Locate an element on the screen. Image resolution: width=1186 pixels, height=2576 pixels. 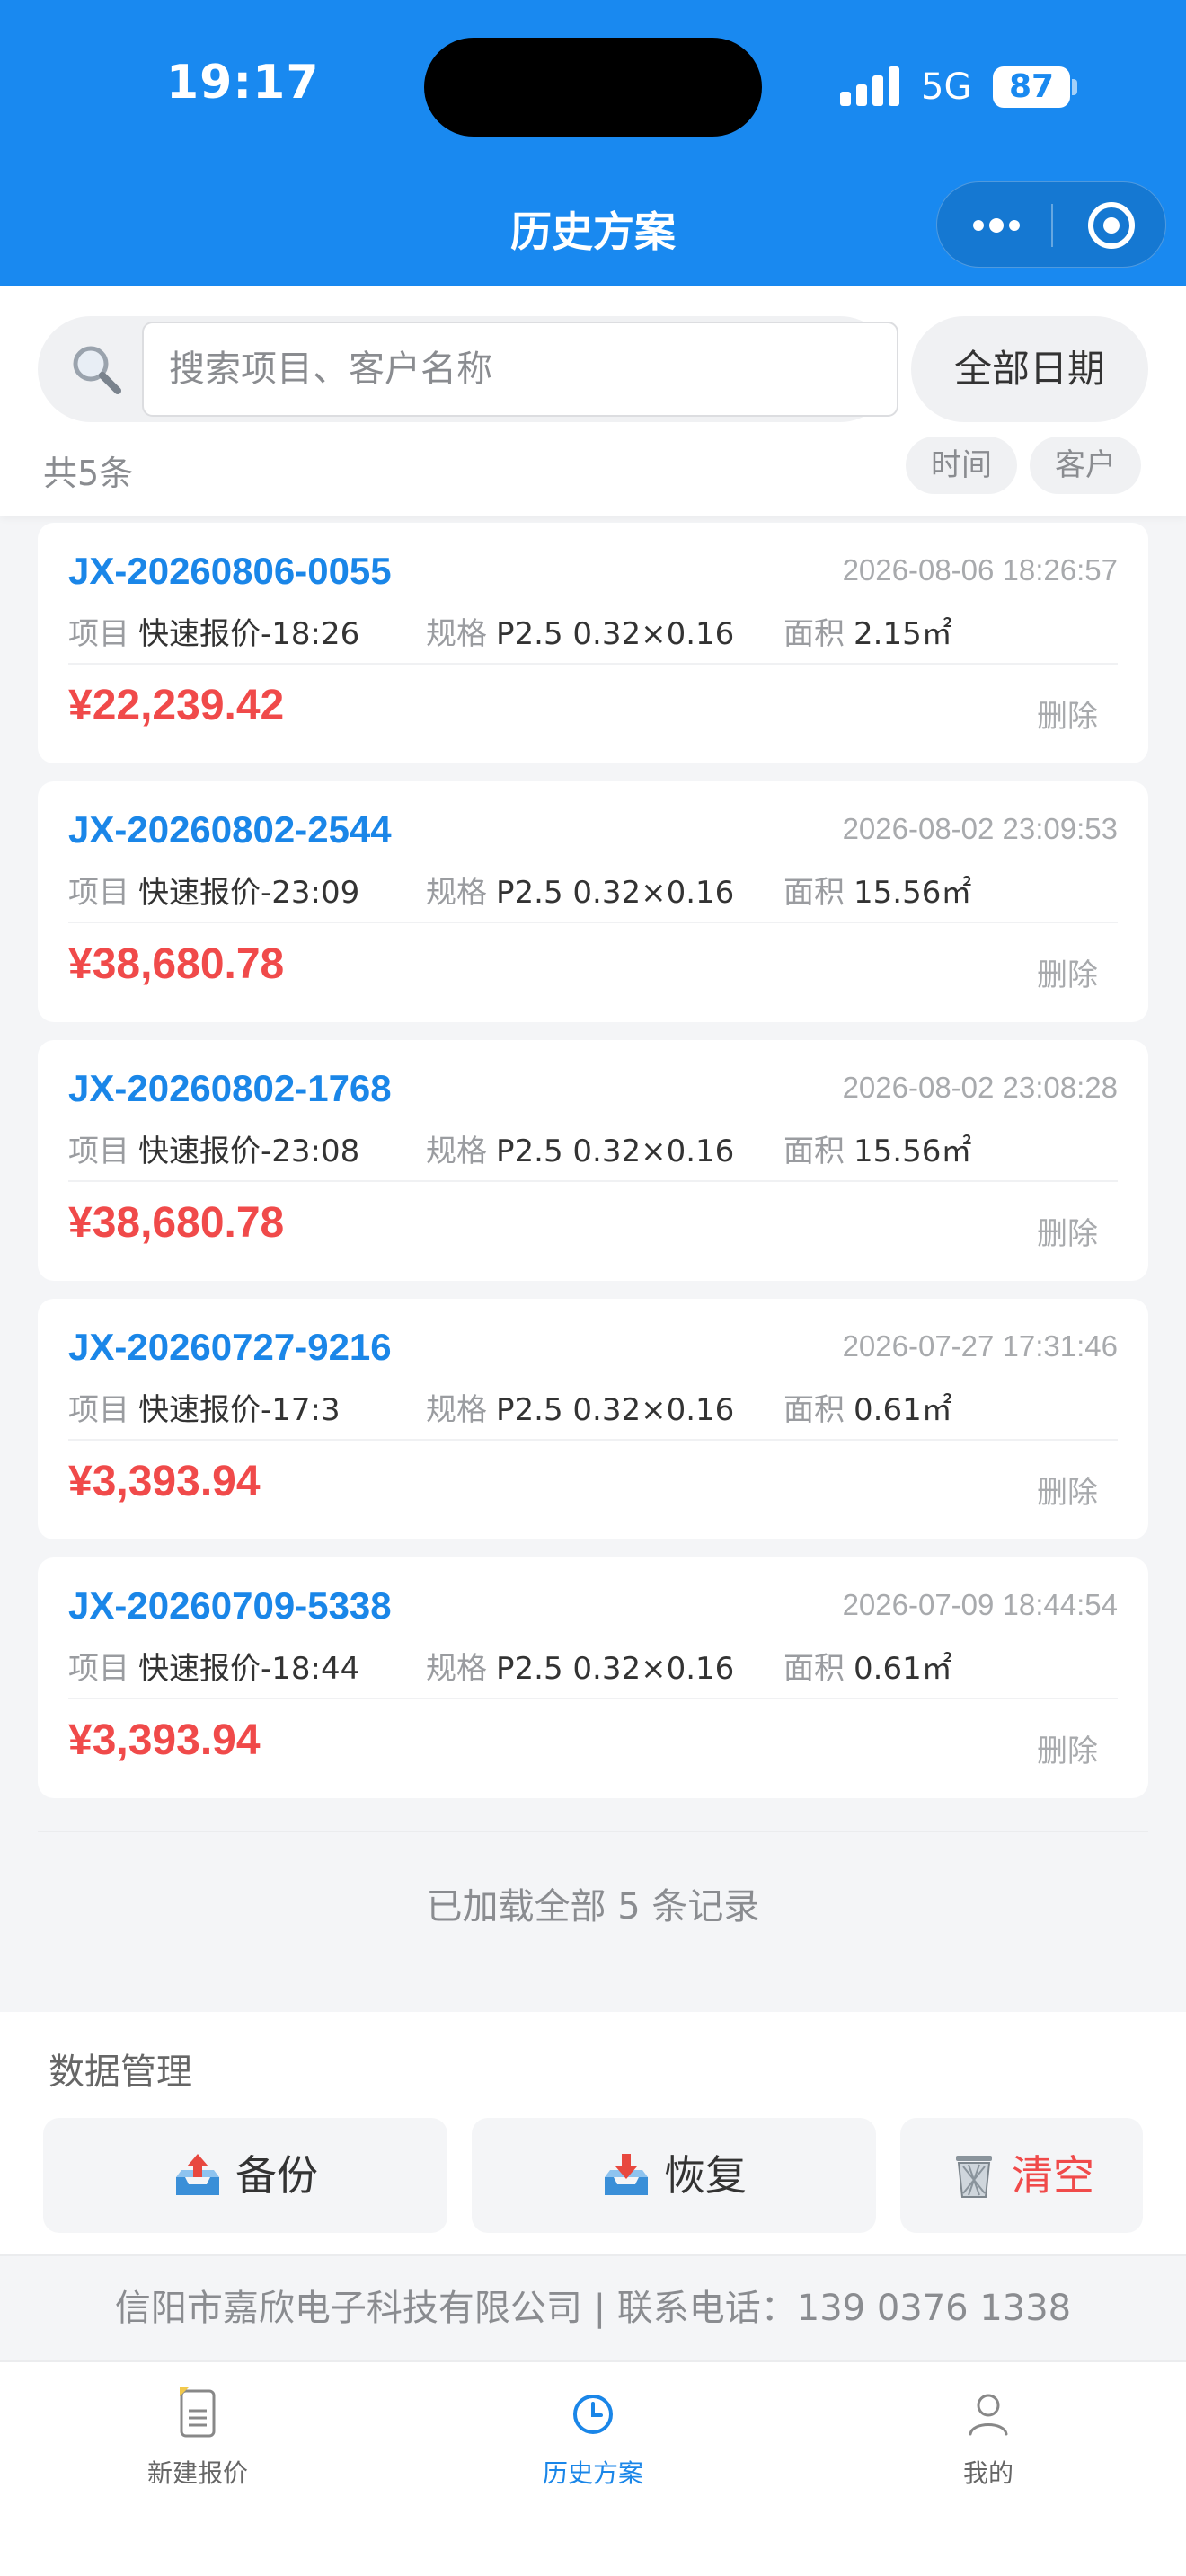
restore-icon is located at coordinates (626, 2174).